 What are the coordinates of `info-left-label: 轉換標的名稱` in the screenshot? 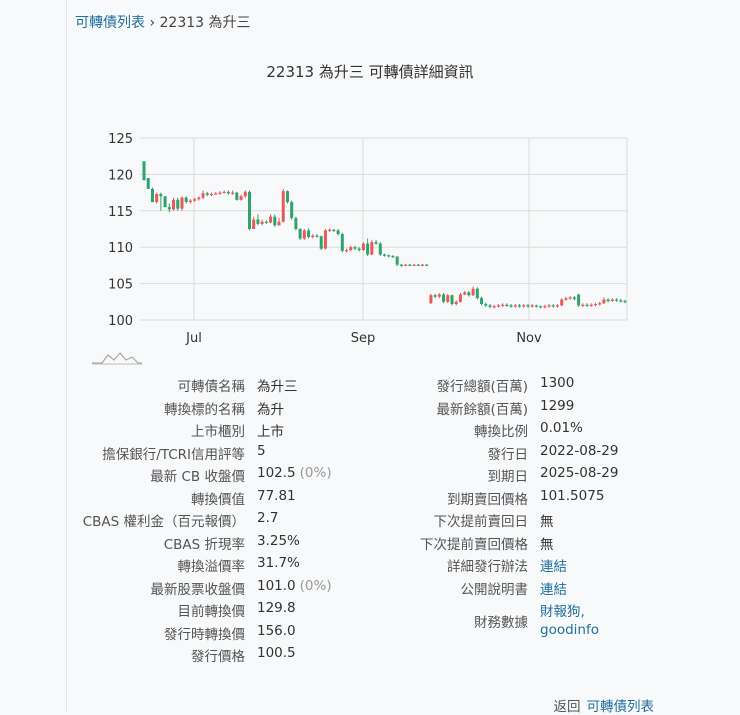 It's located at (204, 409).